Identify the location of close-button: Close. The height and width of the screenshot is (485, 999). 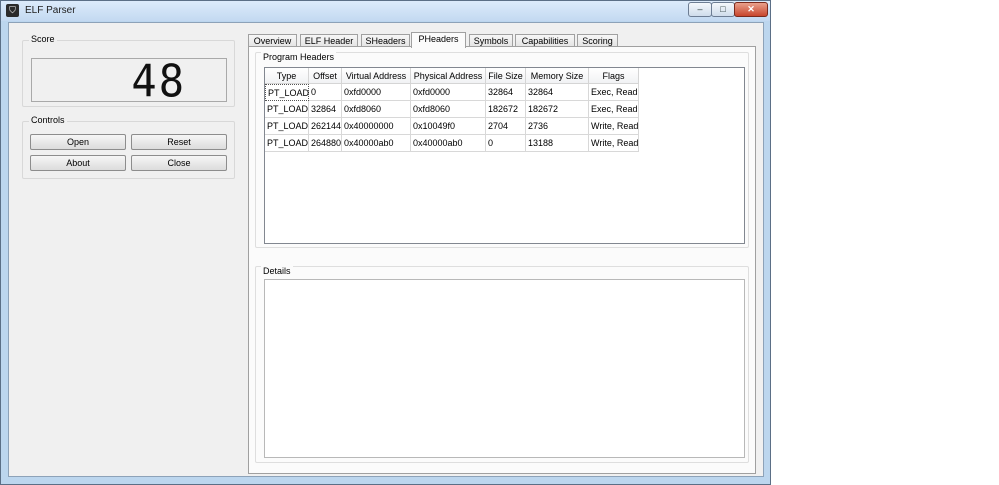
(179, 163).